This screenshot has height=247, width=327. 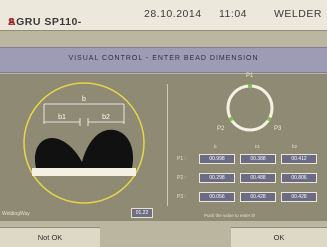 What do you see at coordinates (298, 14) in the screenshot?
I see `mode-display: WELDER` at bounding box center [298, 14].